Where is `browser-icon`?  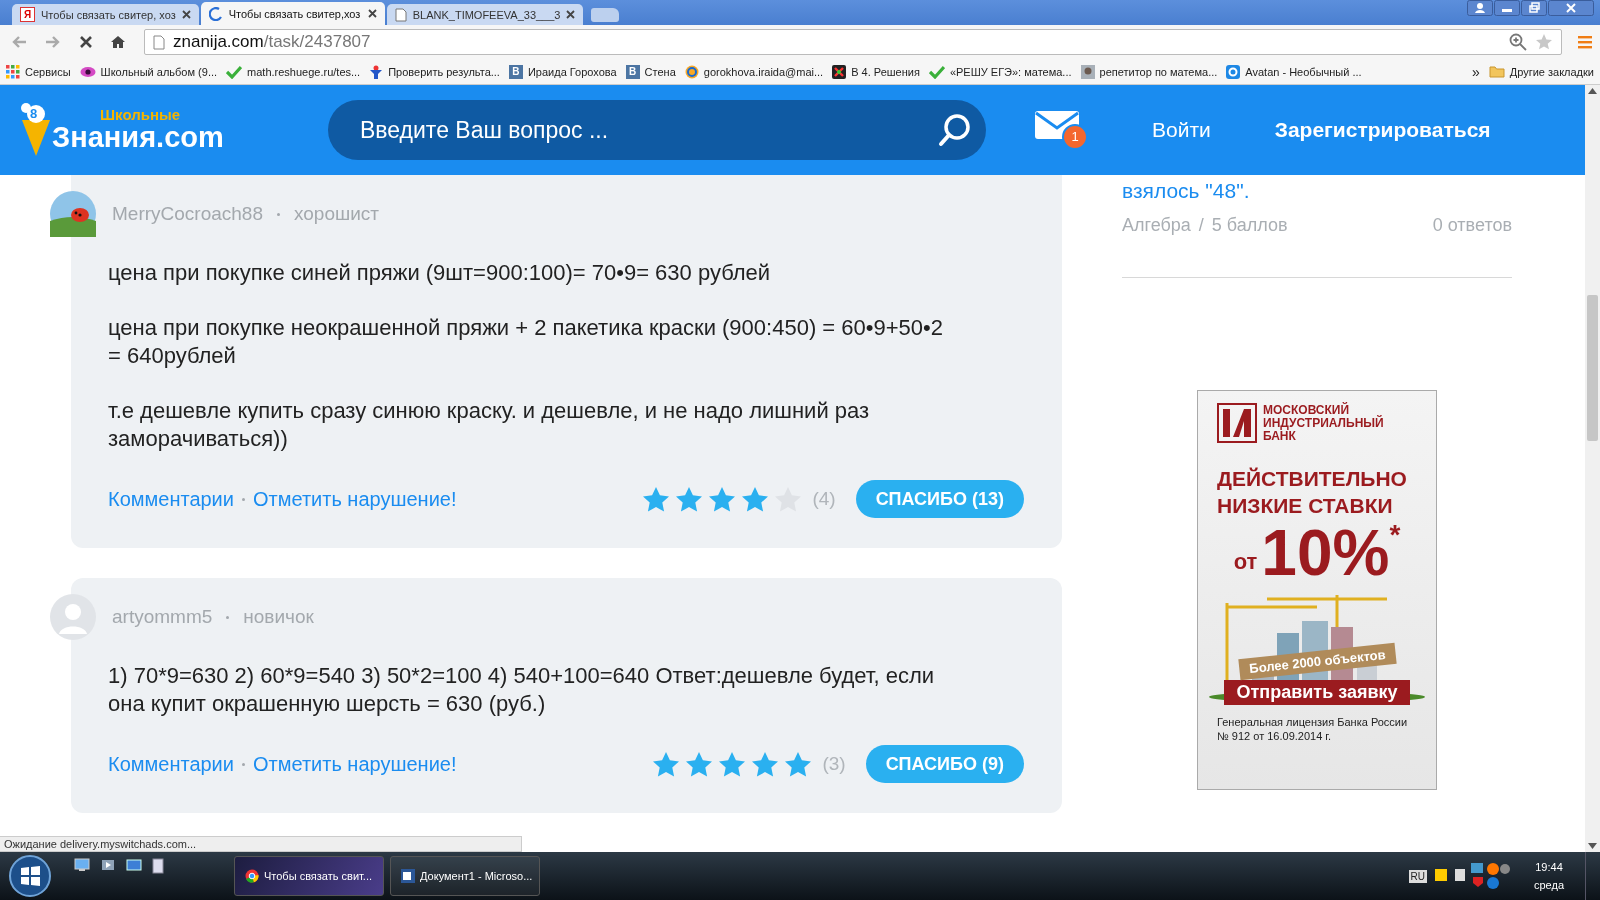
browser-icon is located at coordinates (252, 876).